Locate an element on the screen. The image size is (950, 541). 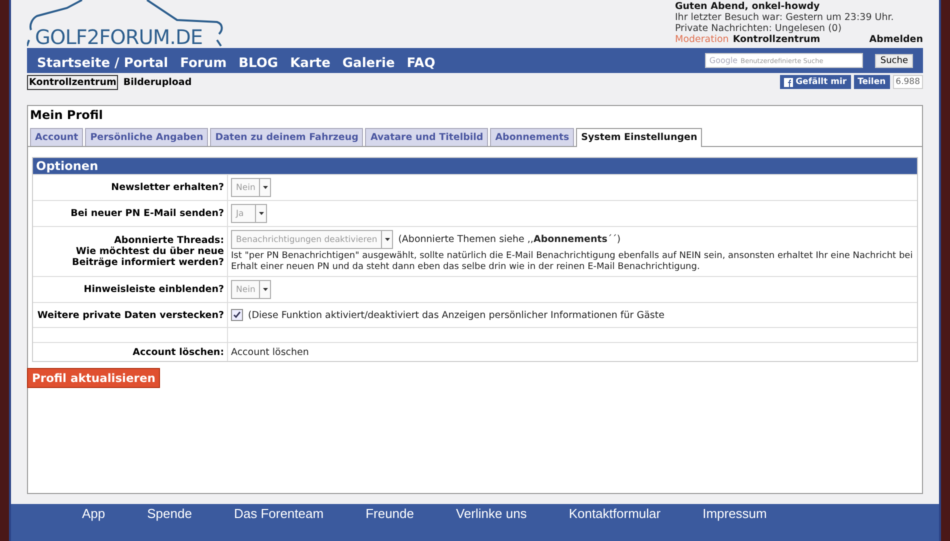
nav-link: Karte is located at coordinates (310, 60).